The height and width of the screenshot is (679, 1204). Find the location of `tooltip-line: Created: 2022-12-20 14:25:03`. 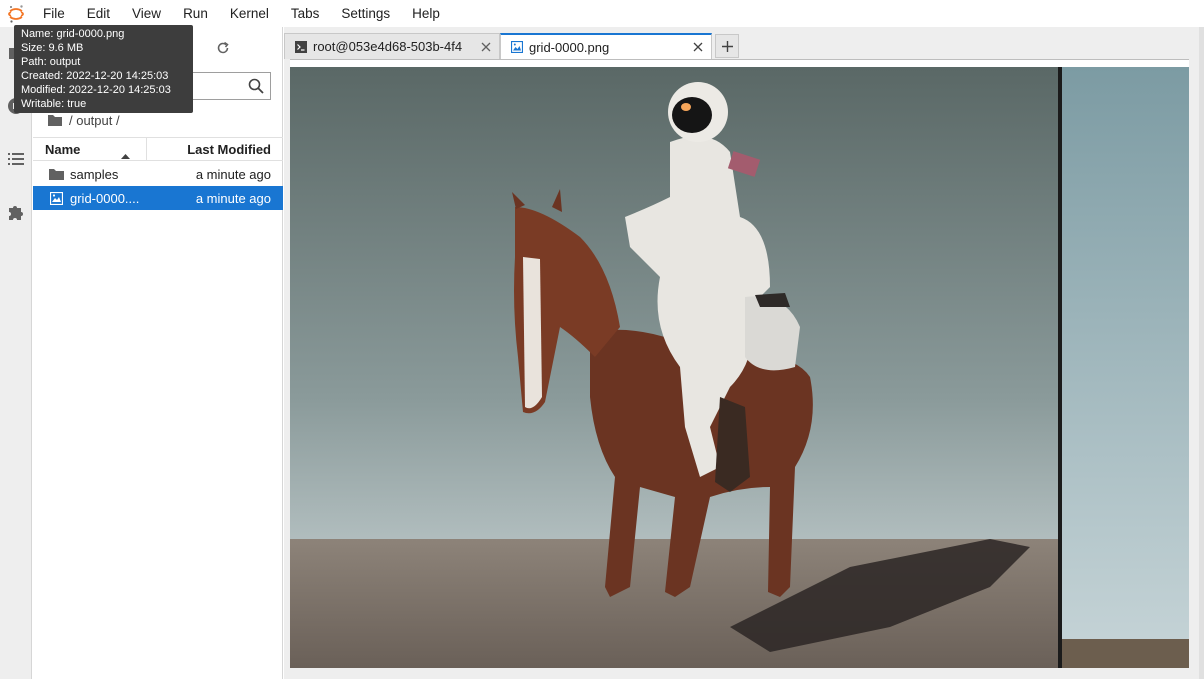

tooltip-line: Created: 2022-12-20 14:25:03 is located at coordinates (95, 76).